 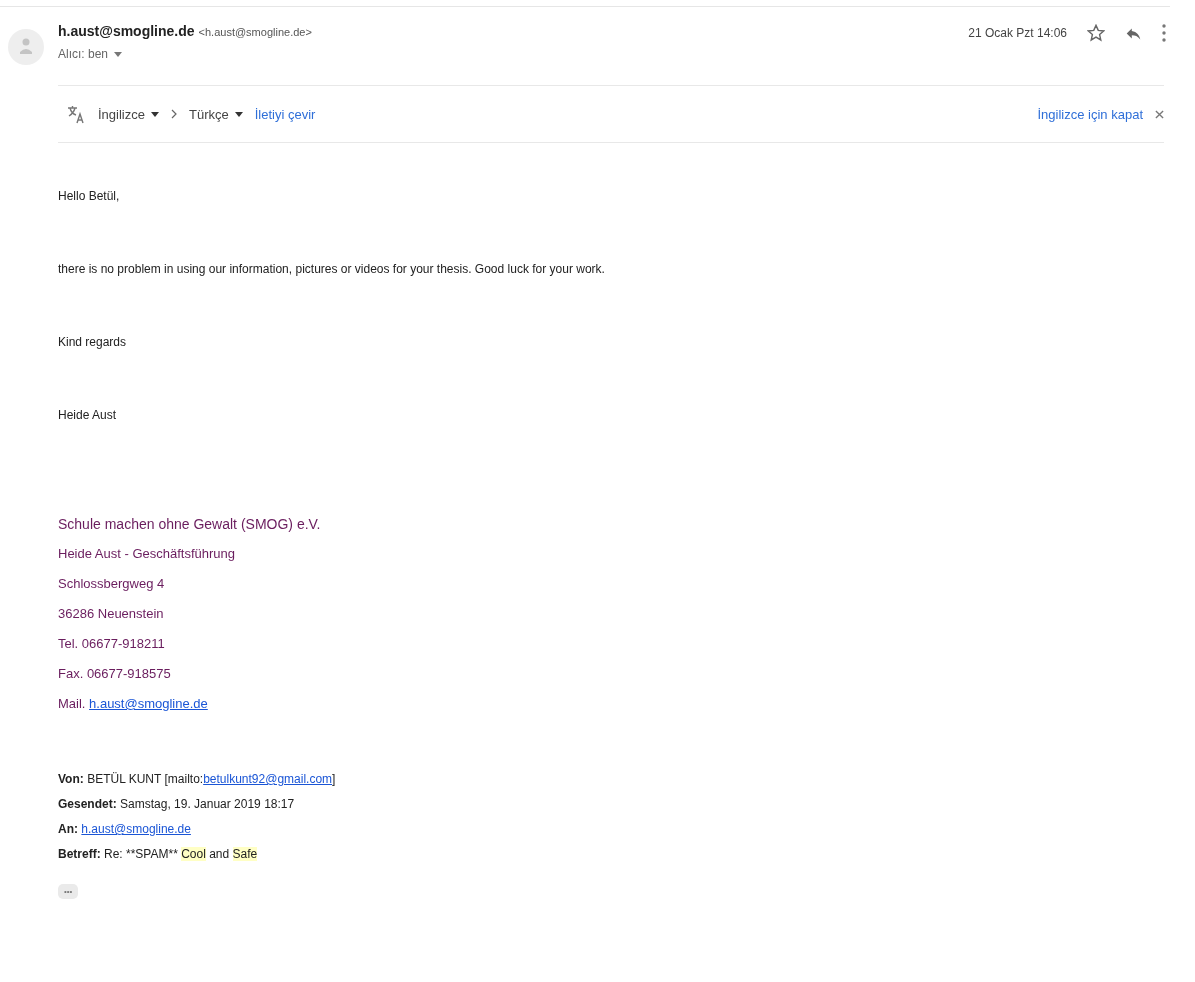 What do you see at coordinates (128, 114) in the screenshot?
I see `source-language-dropdown: İngilizce` at bounding box center [128, 114].